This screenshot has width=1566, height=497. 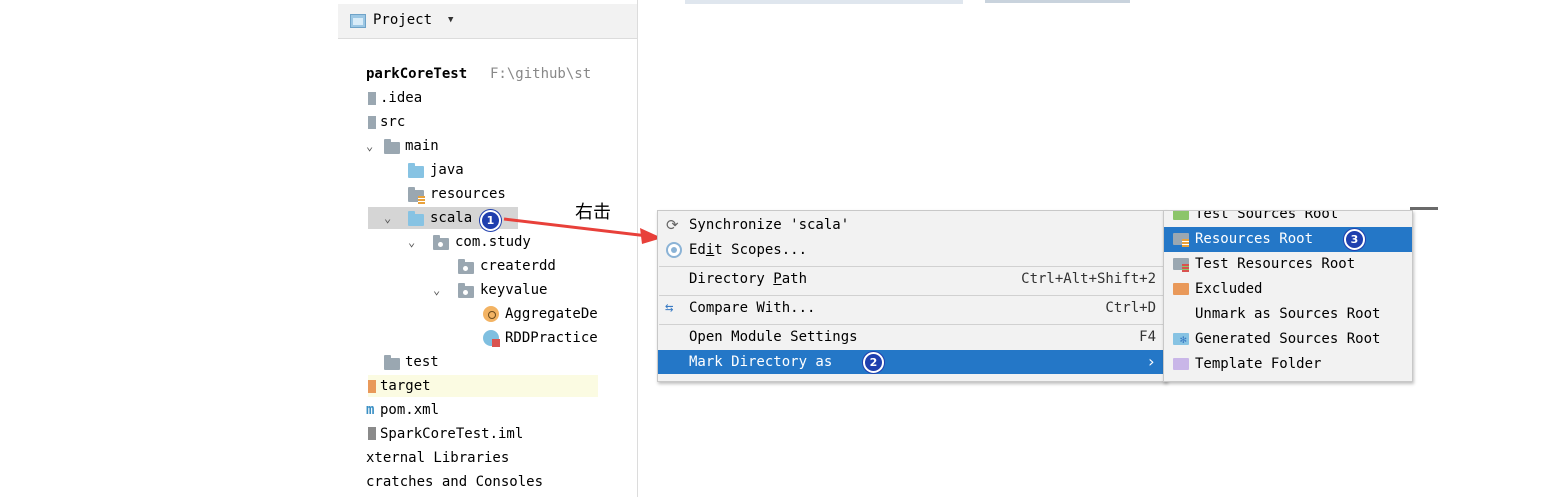 I want to click on menu-label-synchronize: Synchronize 'scala', so click(x=769, y=225).